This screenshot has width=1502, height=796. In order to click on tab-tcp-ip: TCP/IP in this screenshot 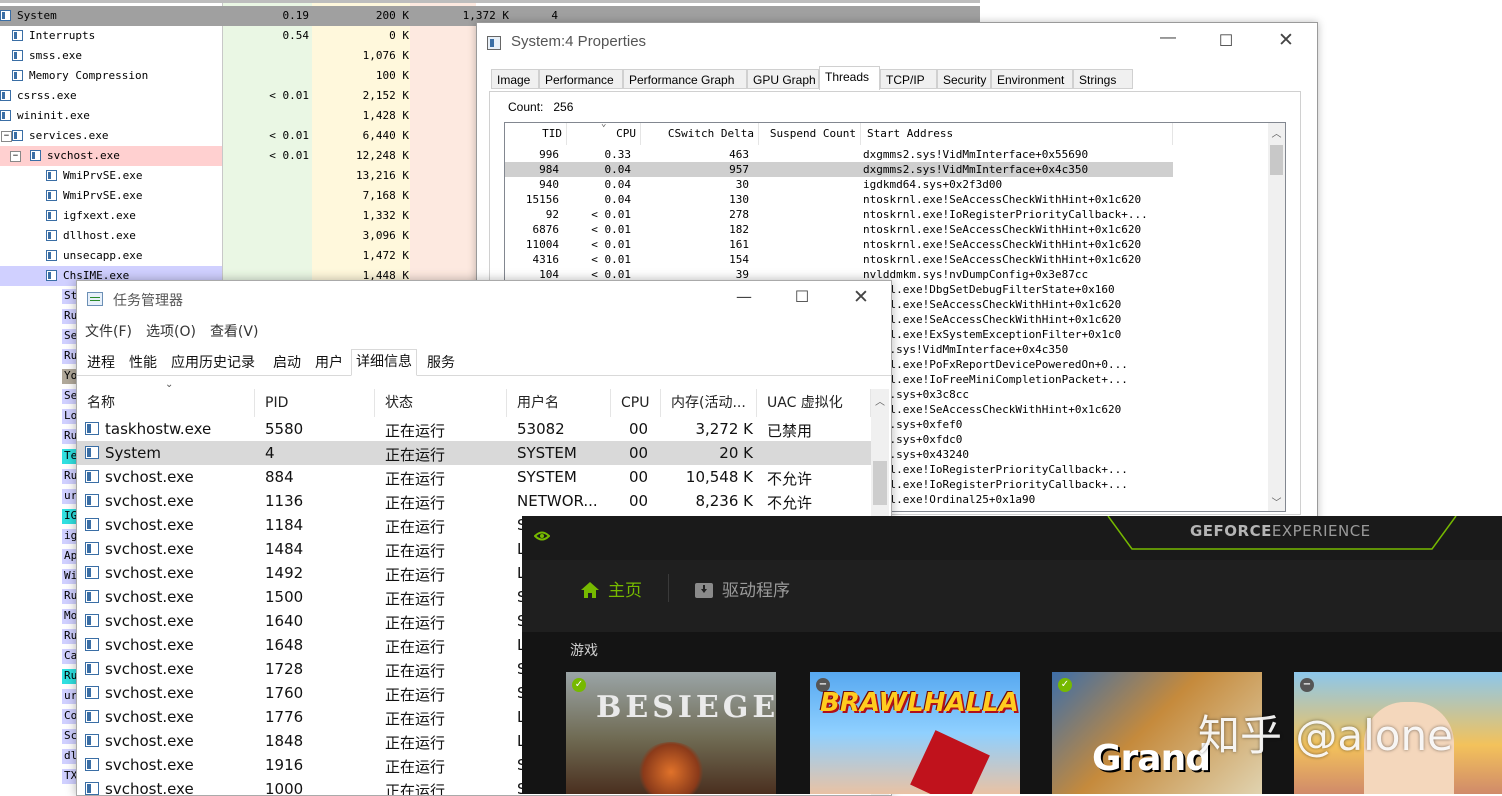, I will do `click(908, 79)`.